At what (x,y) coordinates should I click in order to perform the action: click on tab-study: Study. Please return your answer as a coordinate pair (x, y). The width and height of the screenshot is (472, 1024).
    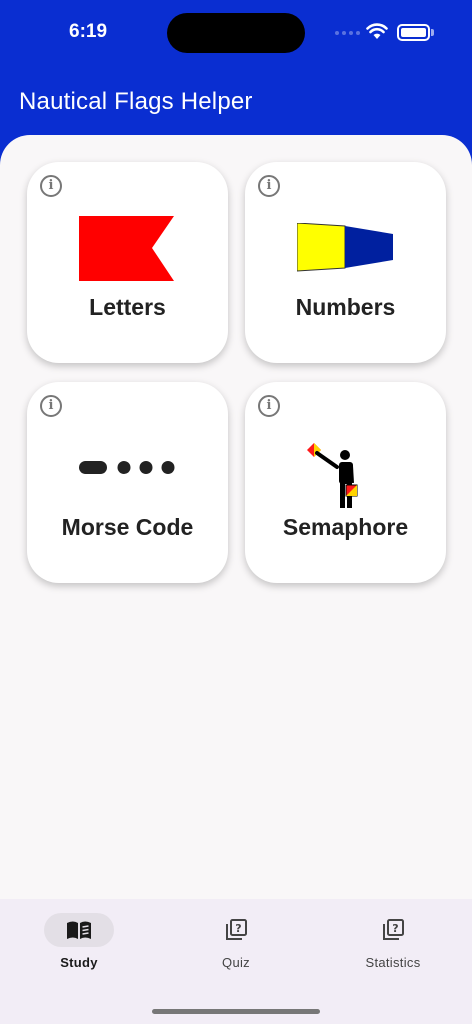
    Looking at the image, I should click on (79, 941).